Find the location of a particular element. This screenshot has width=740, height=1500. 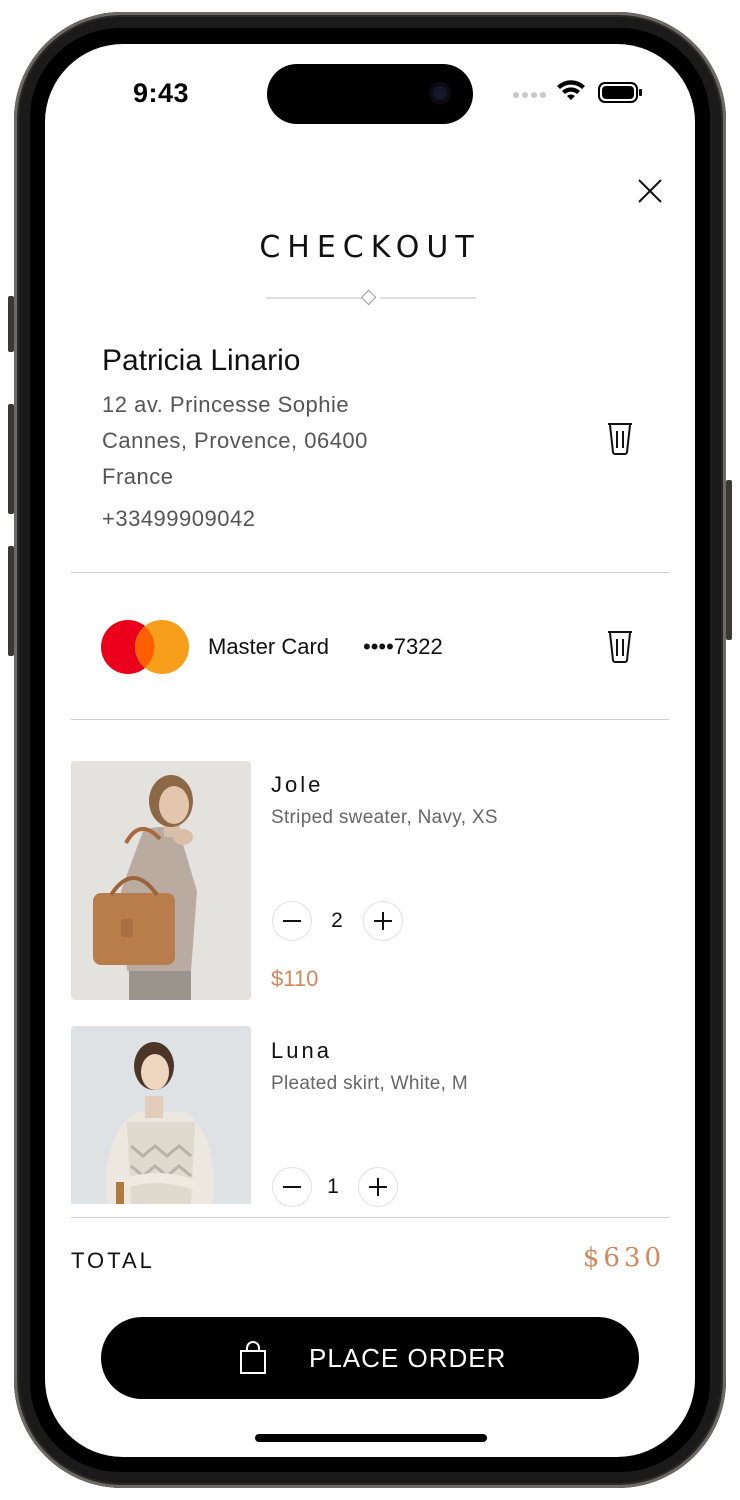

status-icons is located at coordinates (578, 94).